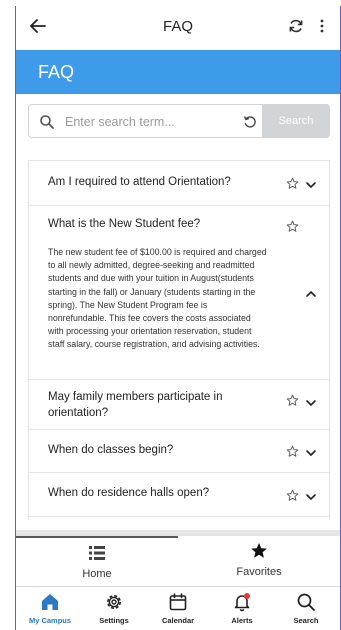  I want to click on nav-alerts: Alerts, so click(242, 608).